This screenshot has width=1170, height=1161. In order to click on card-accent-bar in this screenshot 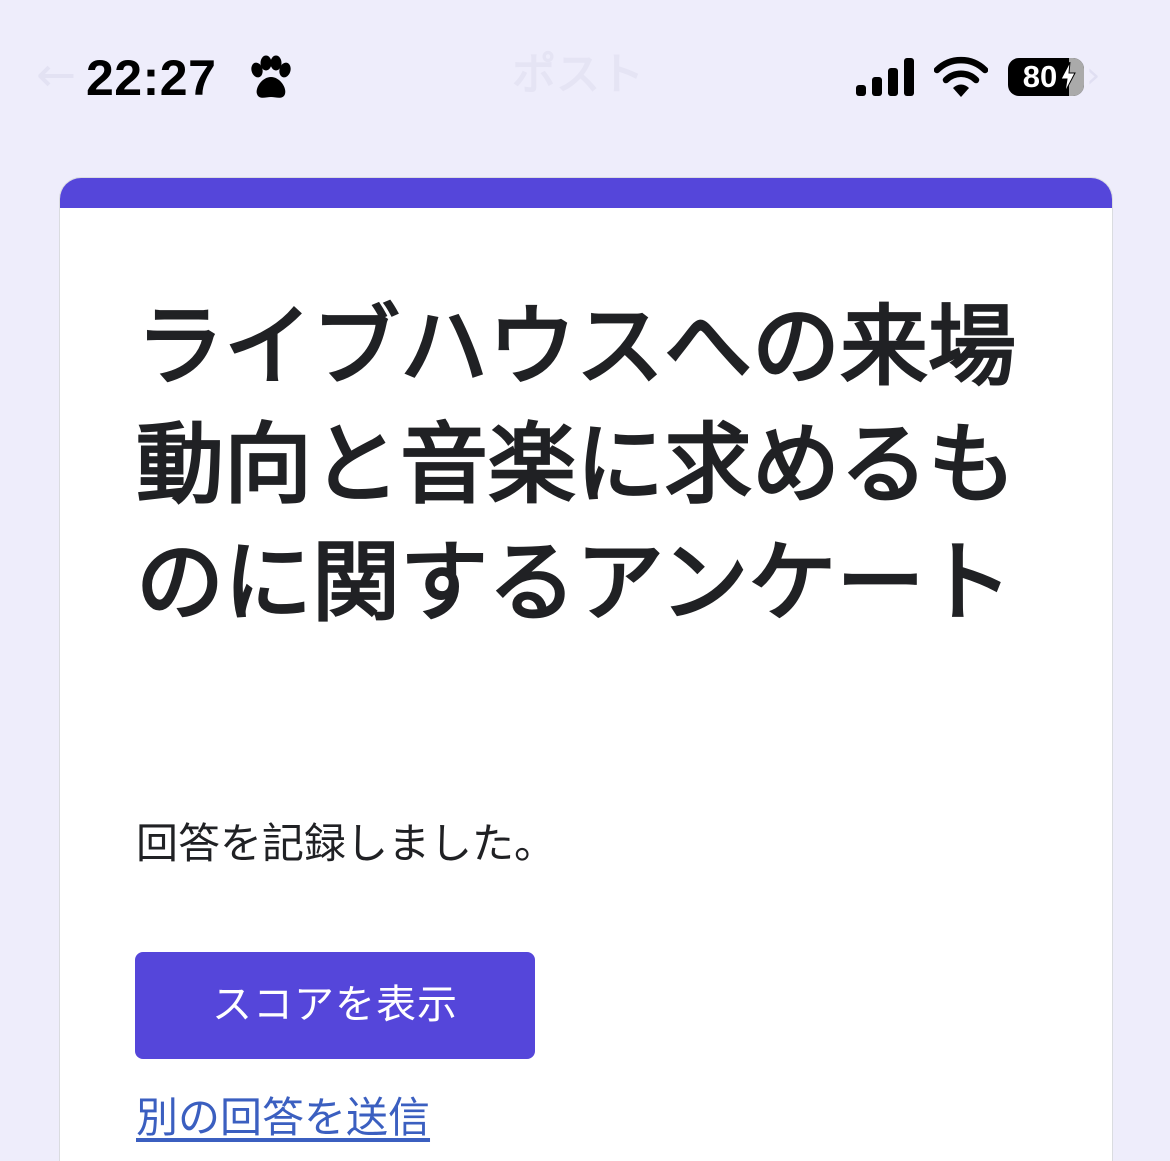, I will do `click(586, 193)`.